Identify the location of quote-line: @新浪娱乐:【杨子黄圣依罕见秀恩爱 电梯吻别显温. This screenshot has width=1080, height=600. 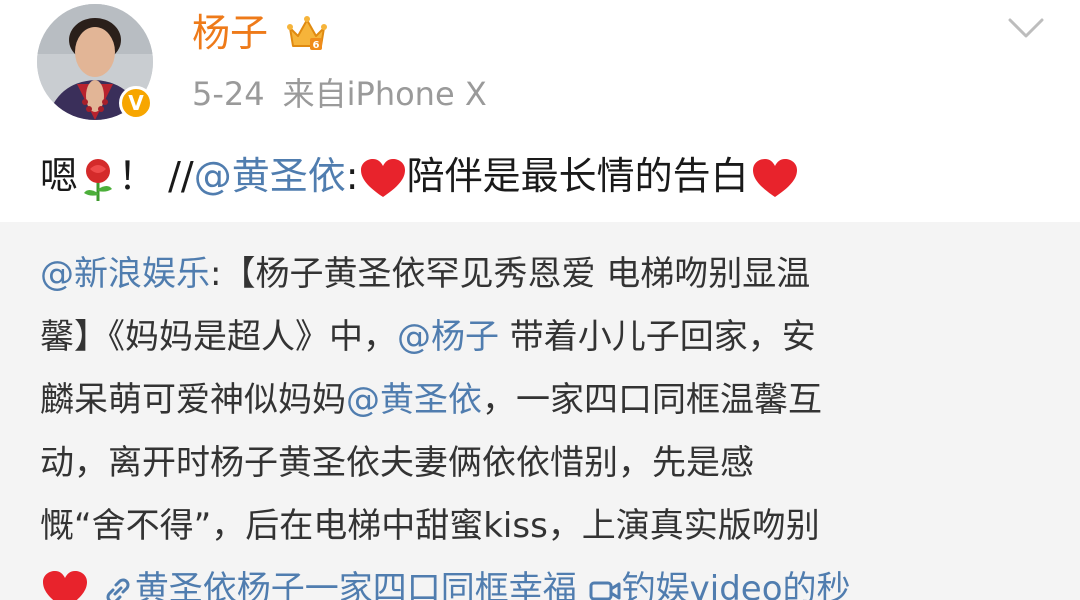
(425, 274).